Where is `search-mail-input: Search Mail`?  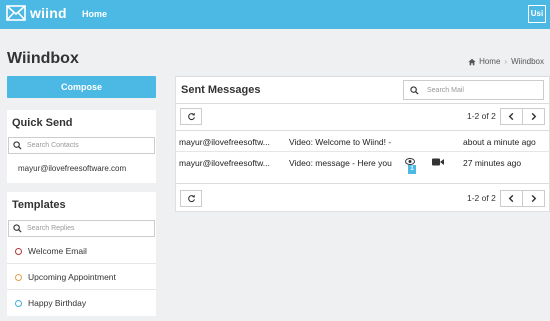 search-mail-input: Search Mail is located at coordinates (473, 90).